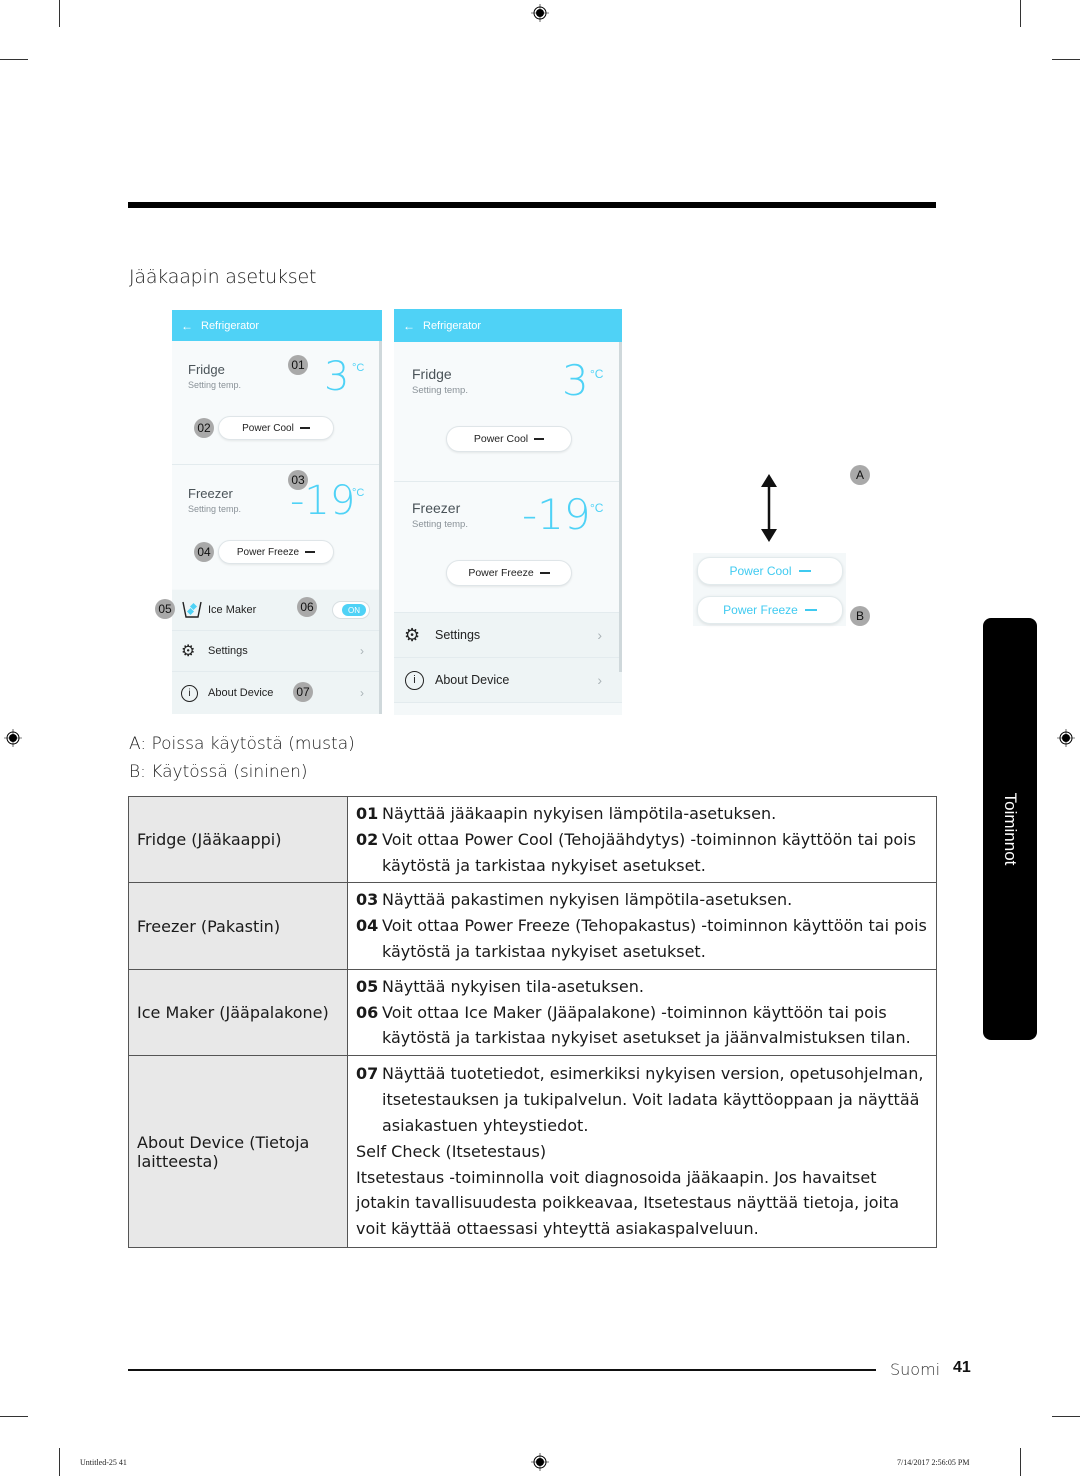 This screenshot has height=1476, width=1080. Describe the element at coordinates (532, 205) in the screenshot. I see `section-rule` at that location.